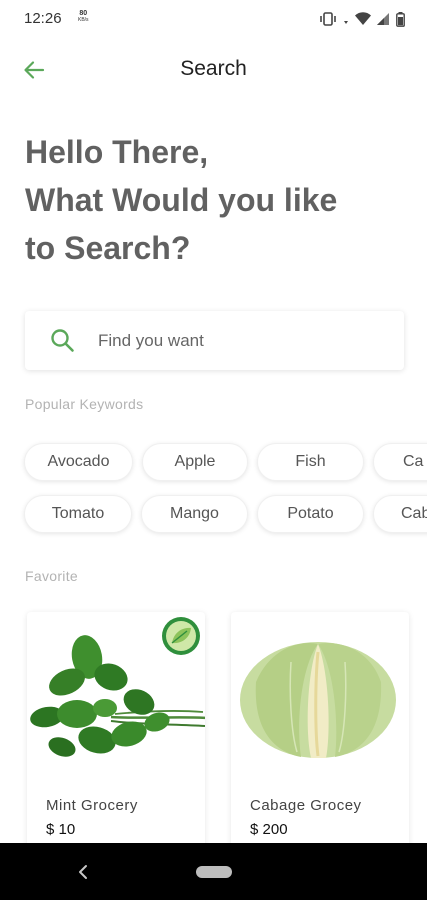 The height and width of the screenshot is (900, 427). What do you see at coordinates (213, 19) in the screenshot?
I see `status-bar: 12:26 80 KB/s` at bounding box center [213, 19].